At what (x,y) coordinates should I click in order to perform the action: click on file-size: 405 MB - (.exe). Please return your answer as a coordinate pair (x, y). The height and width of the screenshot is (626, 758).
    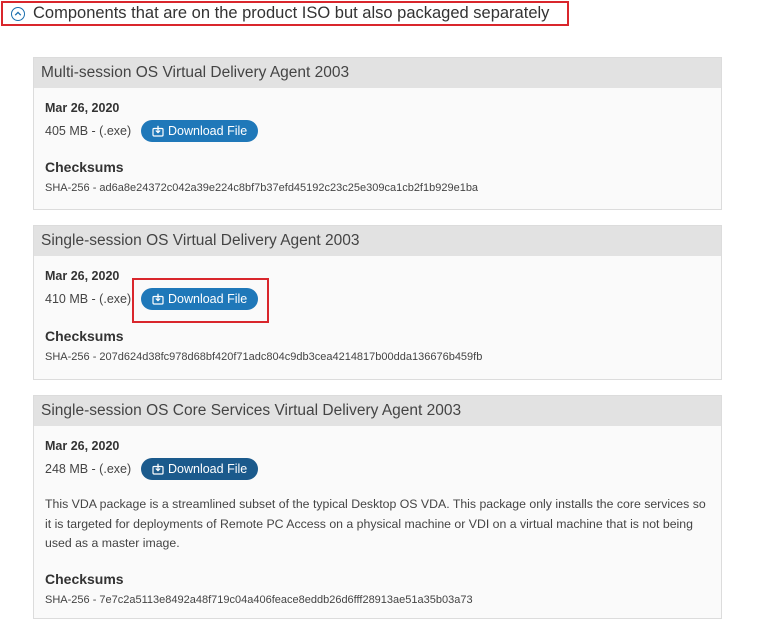
    Looking at the image, I should click on (88, 131).